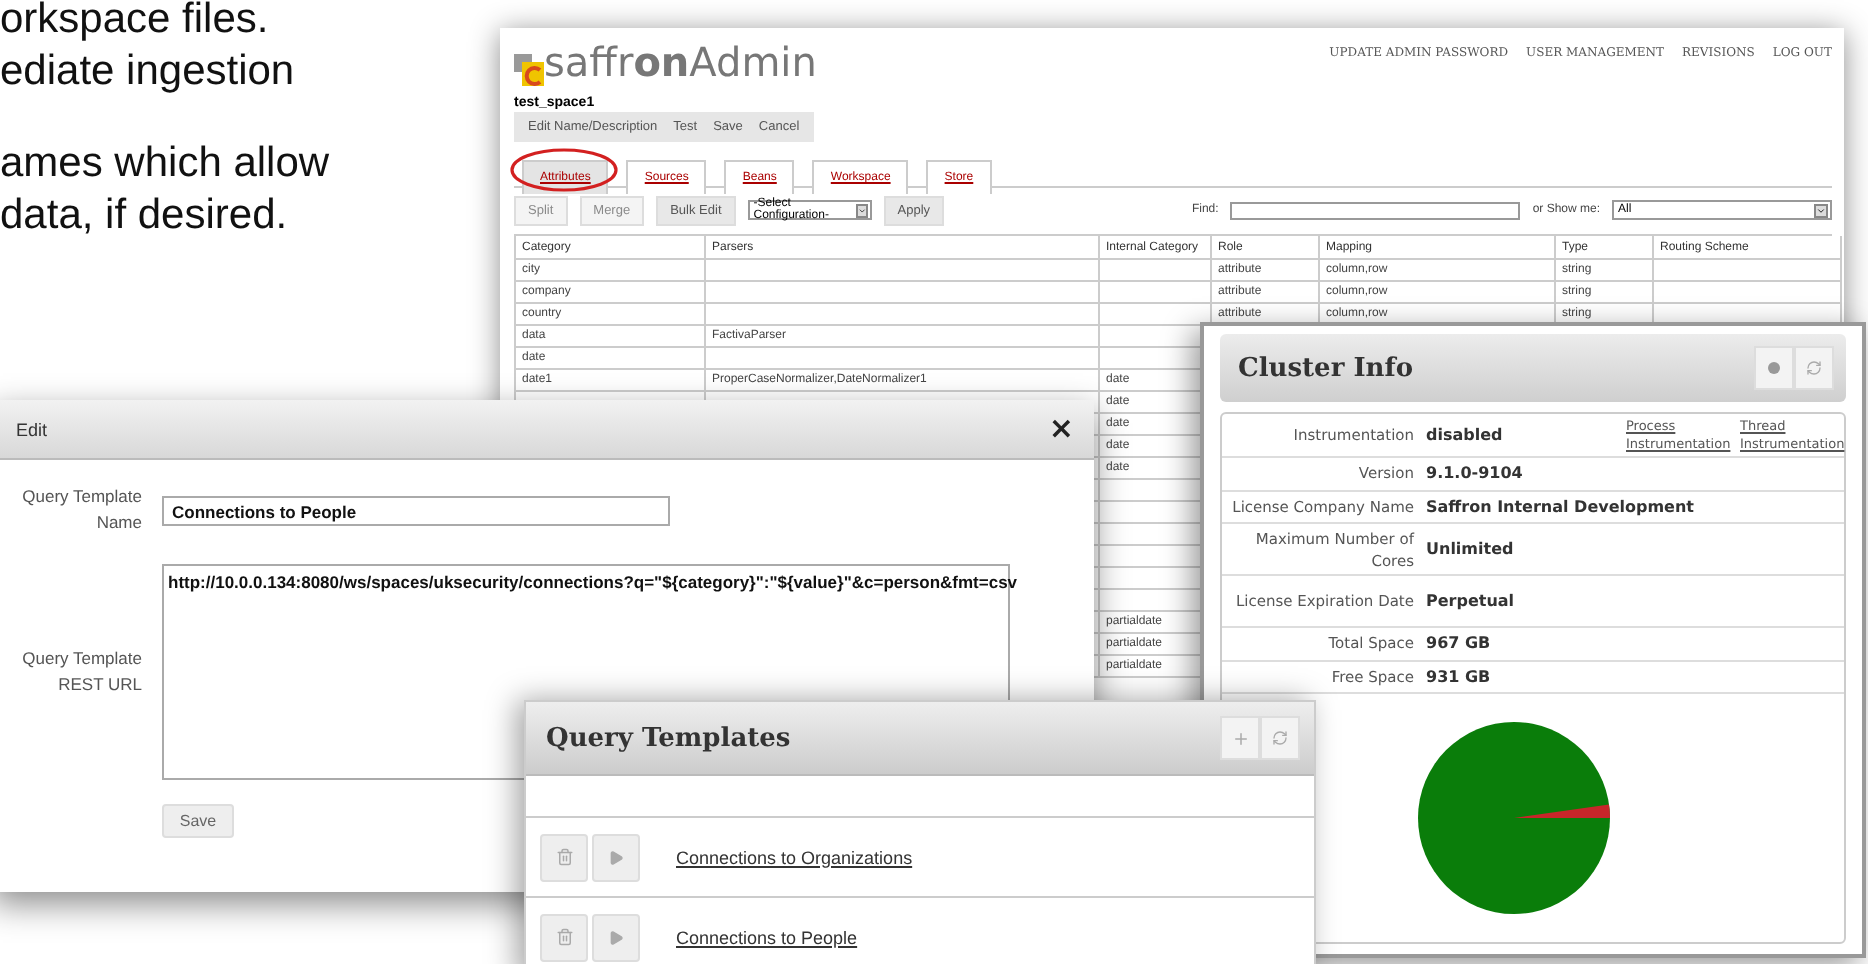  What do you see at coordinates (198, 821) in the screenshot?
I see `save-button: Save` at bounding box center [198, 821].